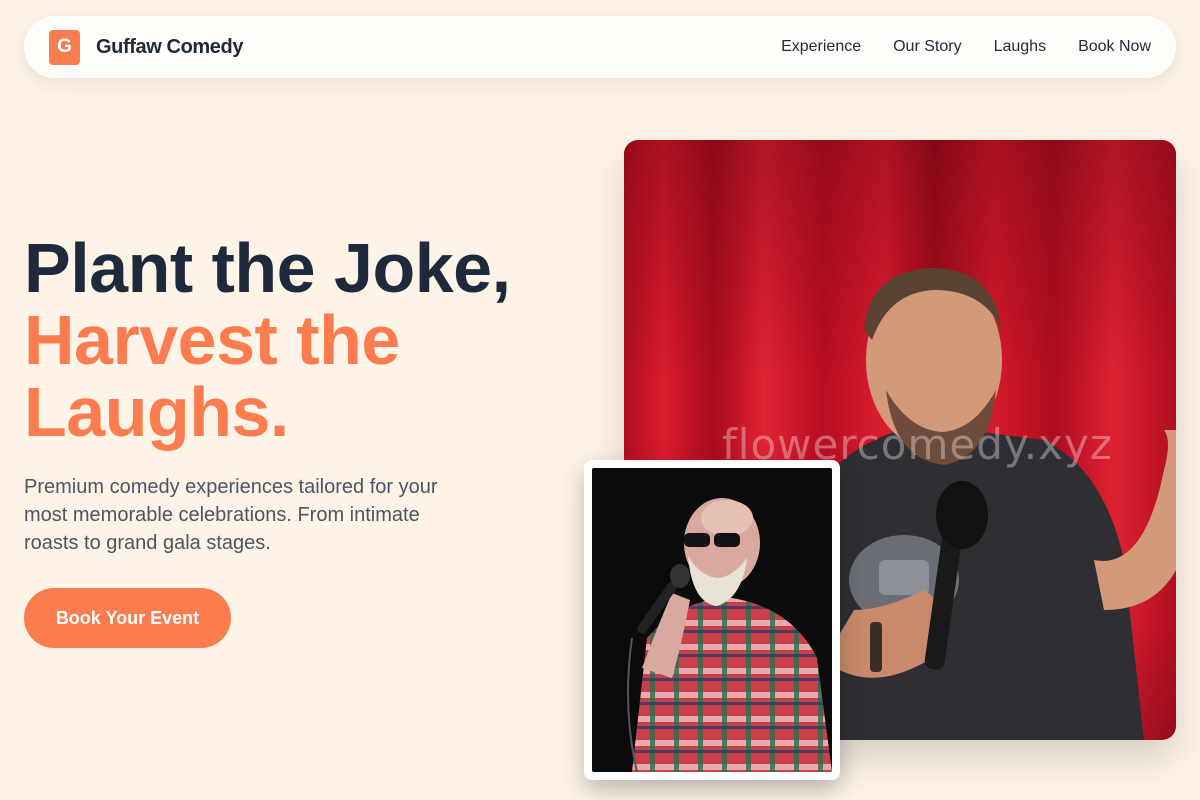 The height and width of the screenshot is (800, 1200). I want to click on brand: G Guffaw Comedy, so click(146, 47).